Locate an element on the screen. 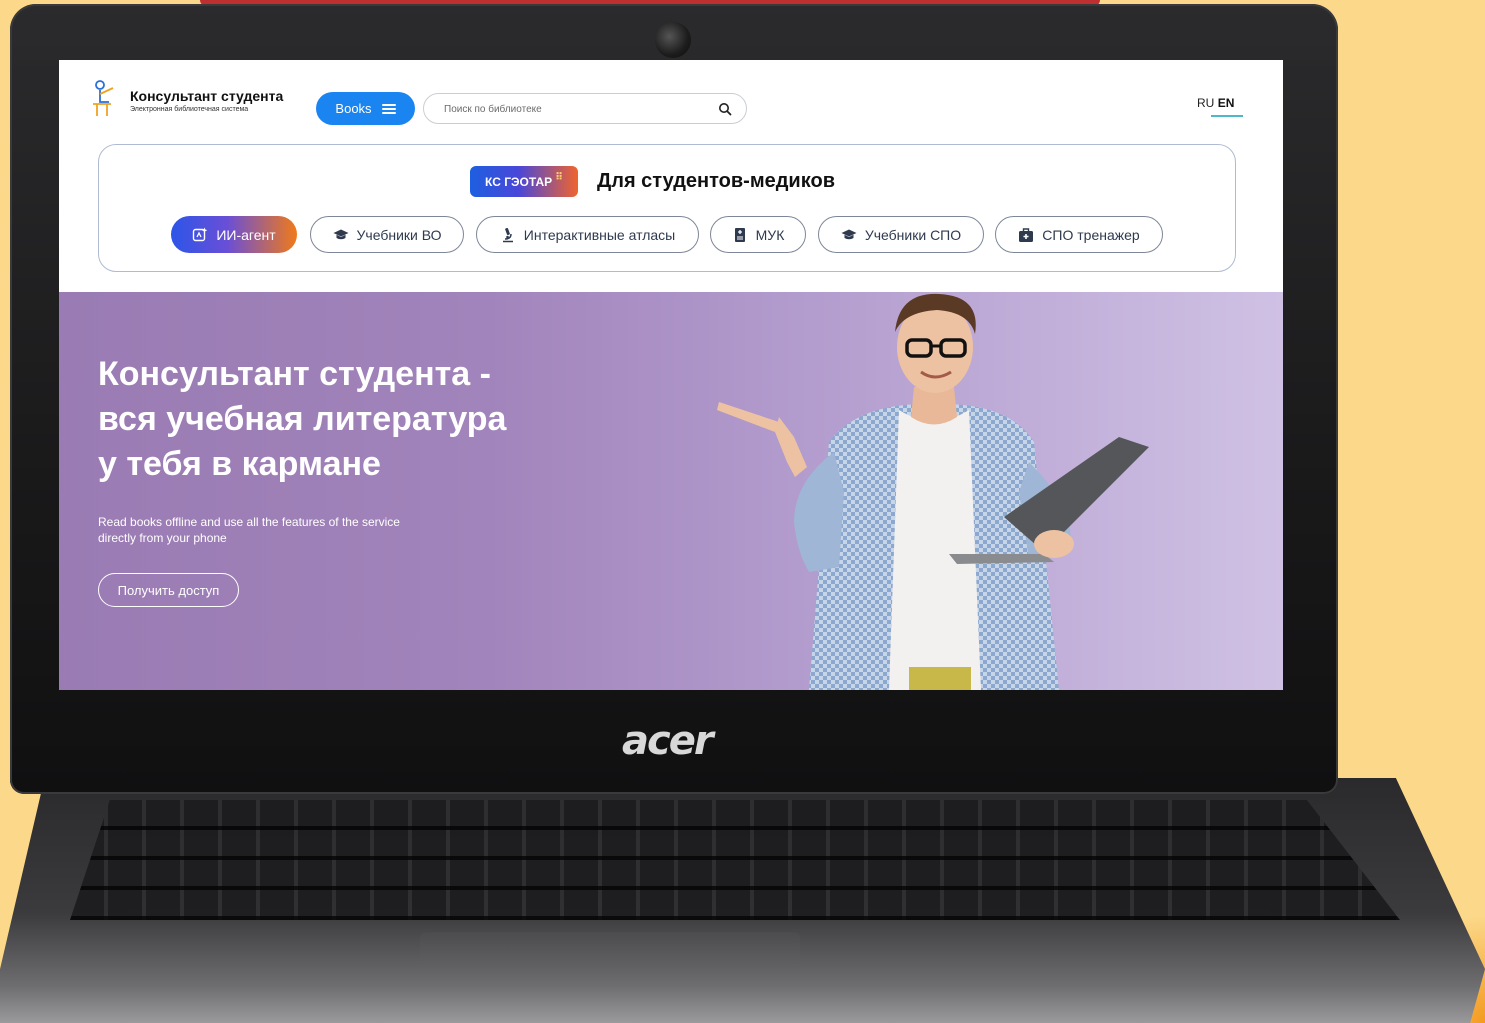  hero-title-line: вся учебная литература is located at coordinates (302, 419).